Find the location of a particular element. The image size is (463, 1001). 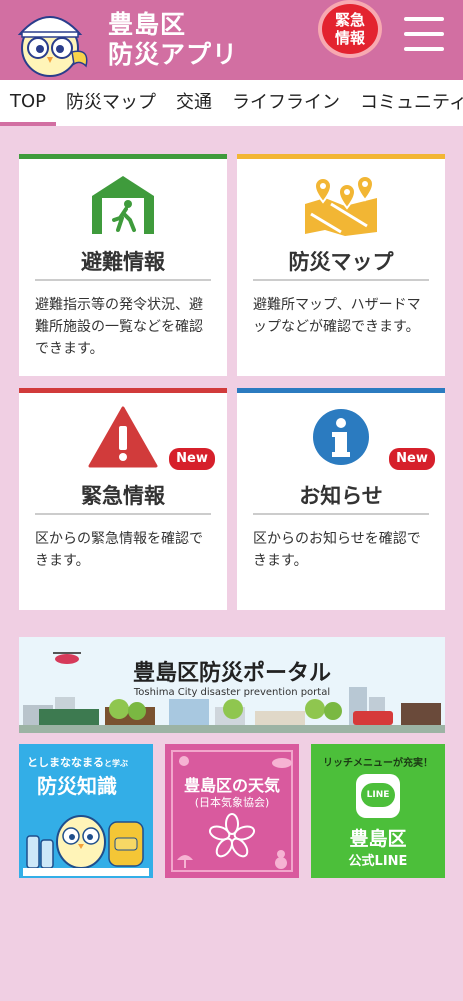

tile-top-small: と学ぶ is located at coordinates (116, 763).